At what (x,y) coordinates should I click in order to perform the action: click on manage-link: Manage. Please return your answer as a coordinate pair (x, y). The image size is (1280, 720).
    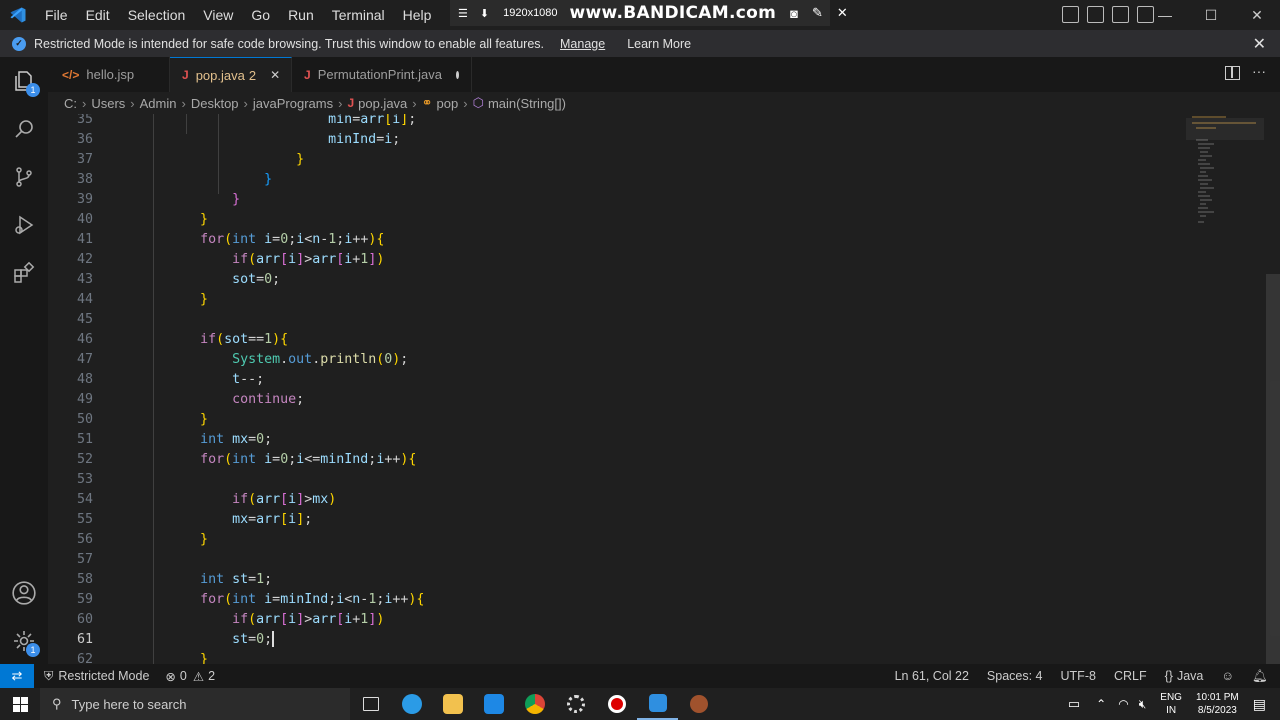
    Looking at the image, I should click on (582, 44).